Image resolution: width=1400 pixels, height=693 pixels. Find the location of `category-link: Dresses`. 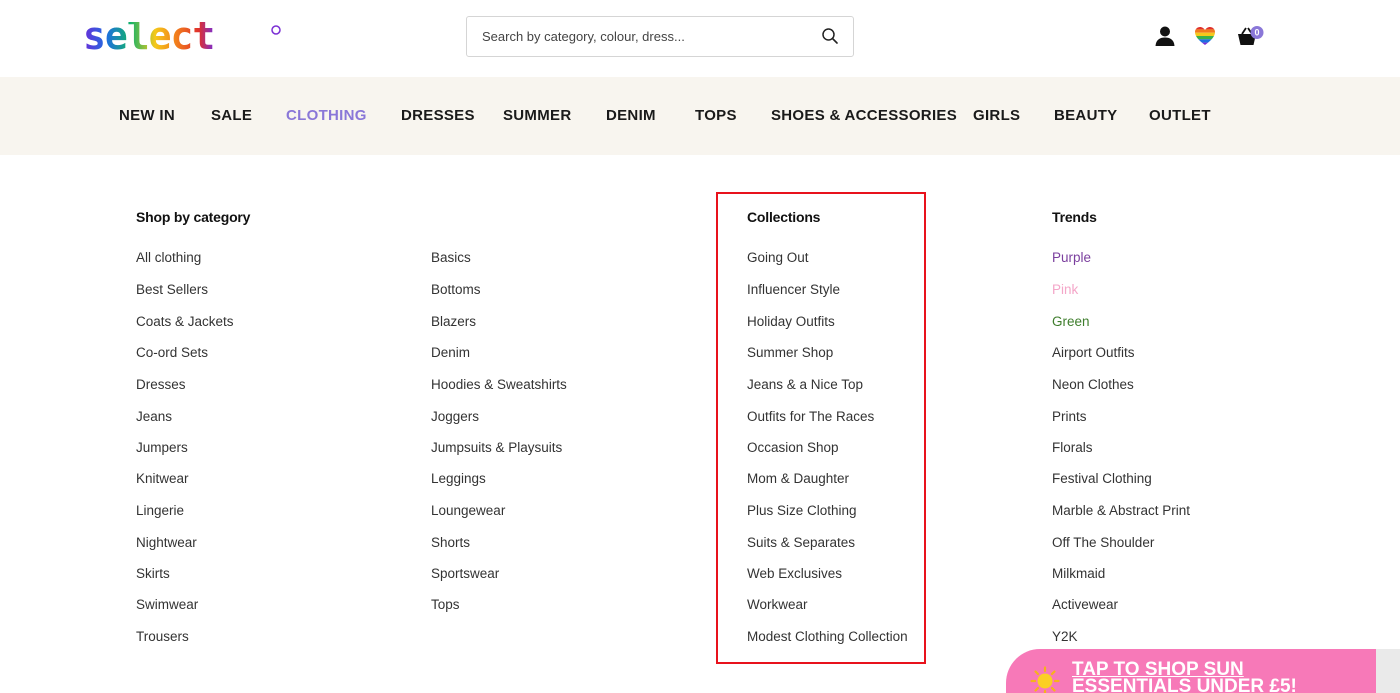

category-link: Dresses is located at coordinates (161, 384).